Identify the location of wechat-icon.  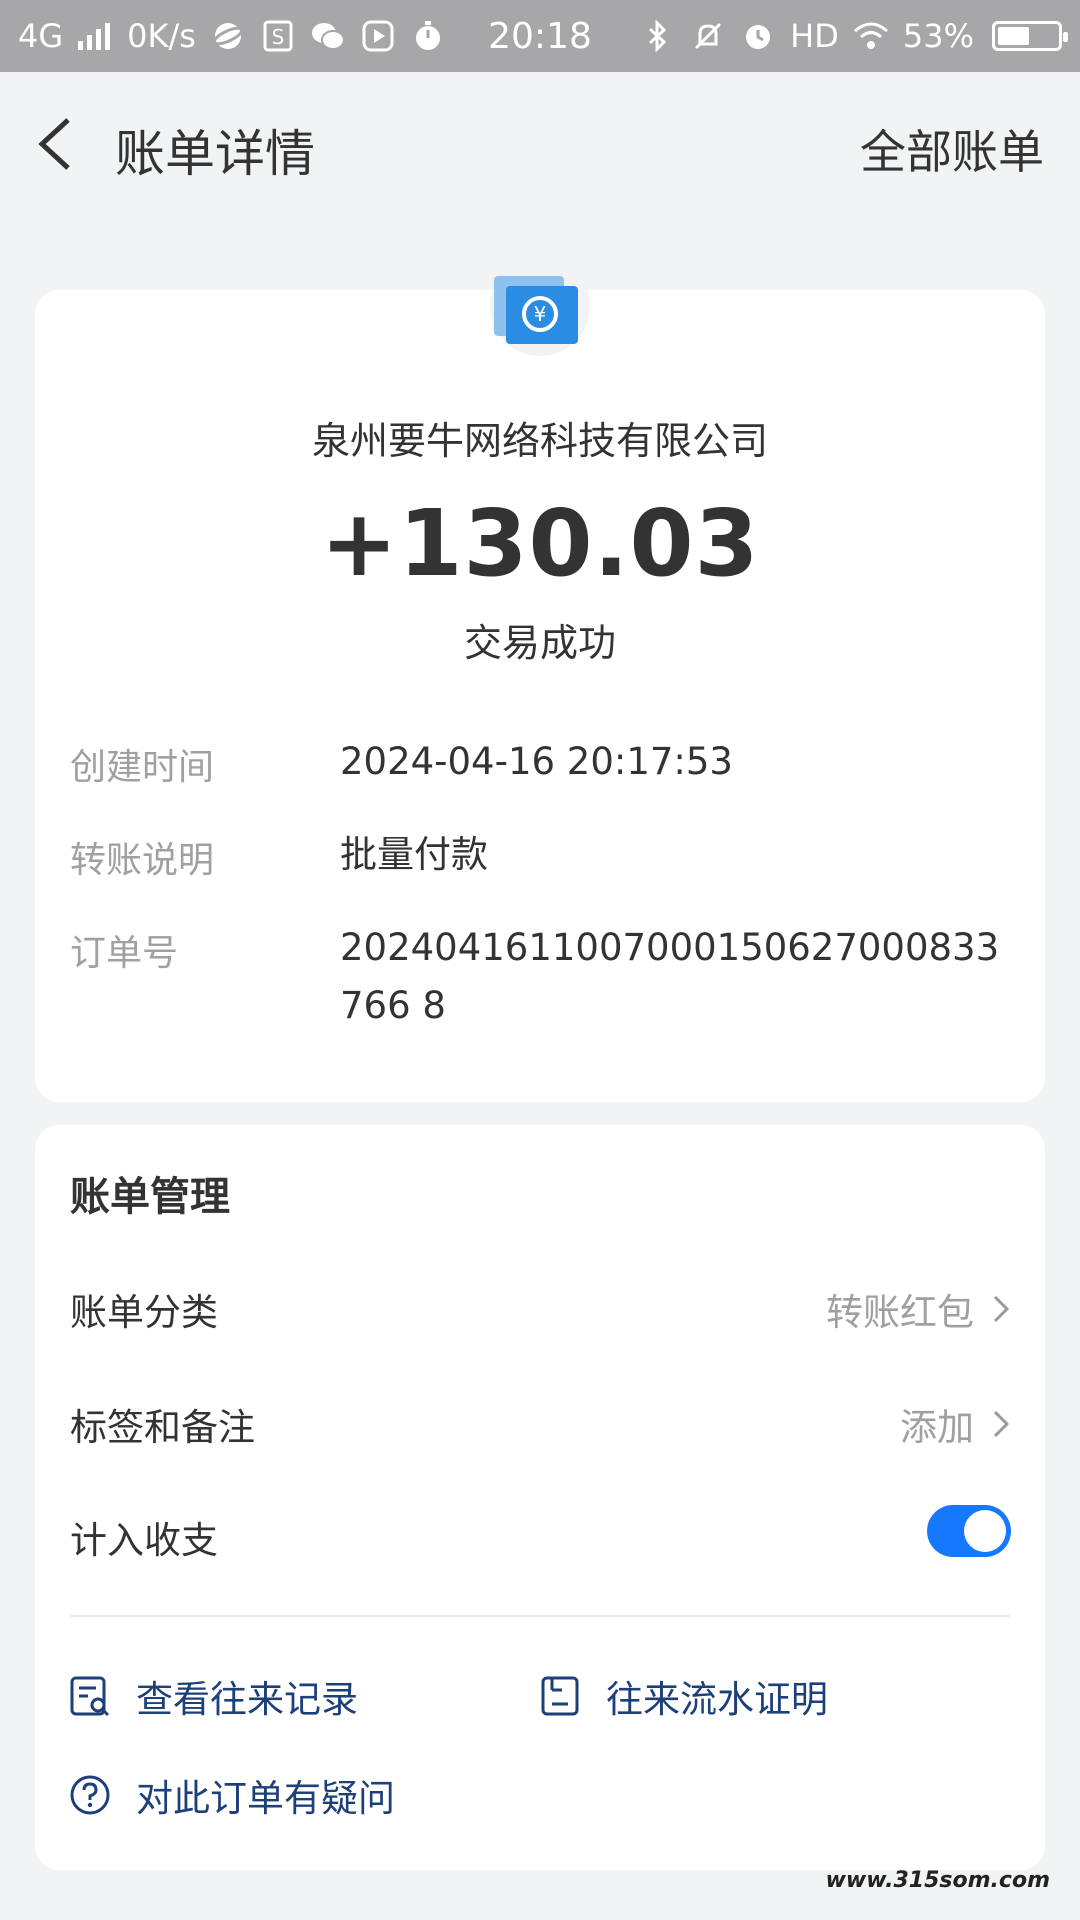
(328, 36).